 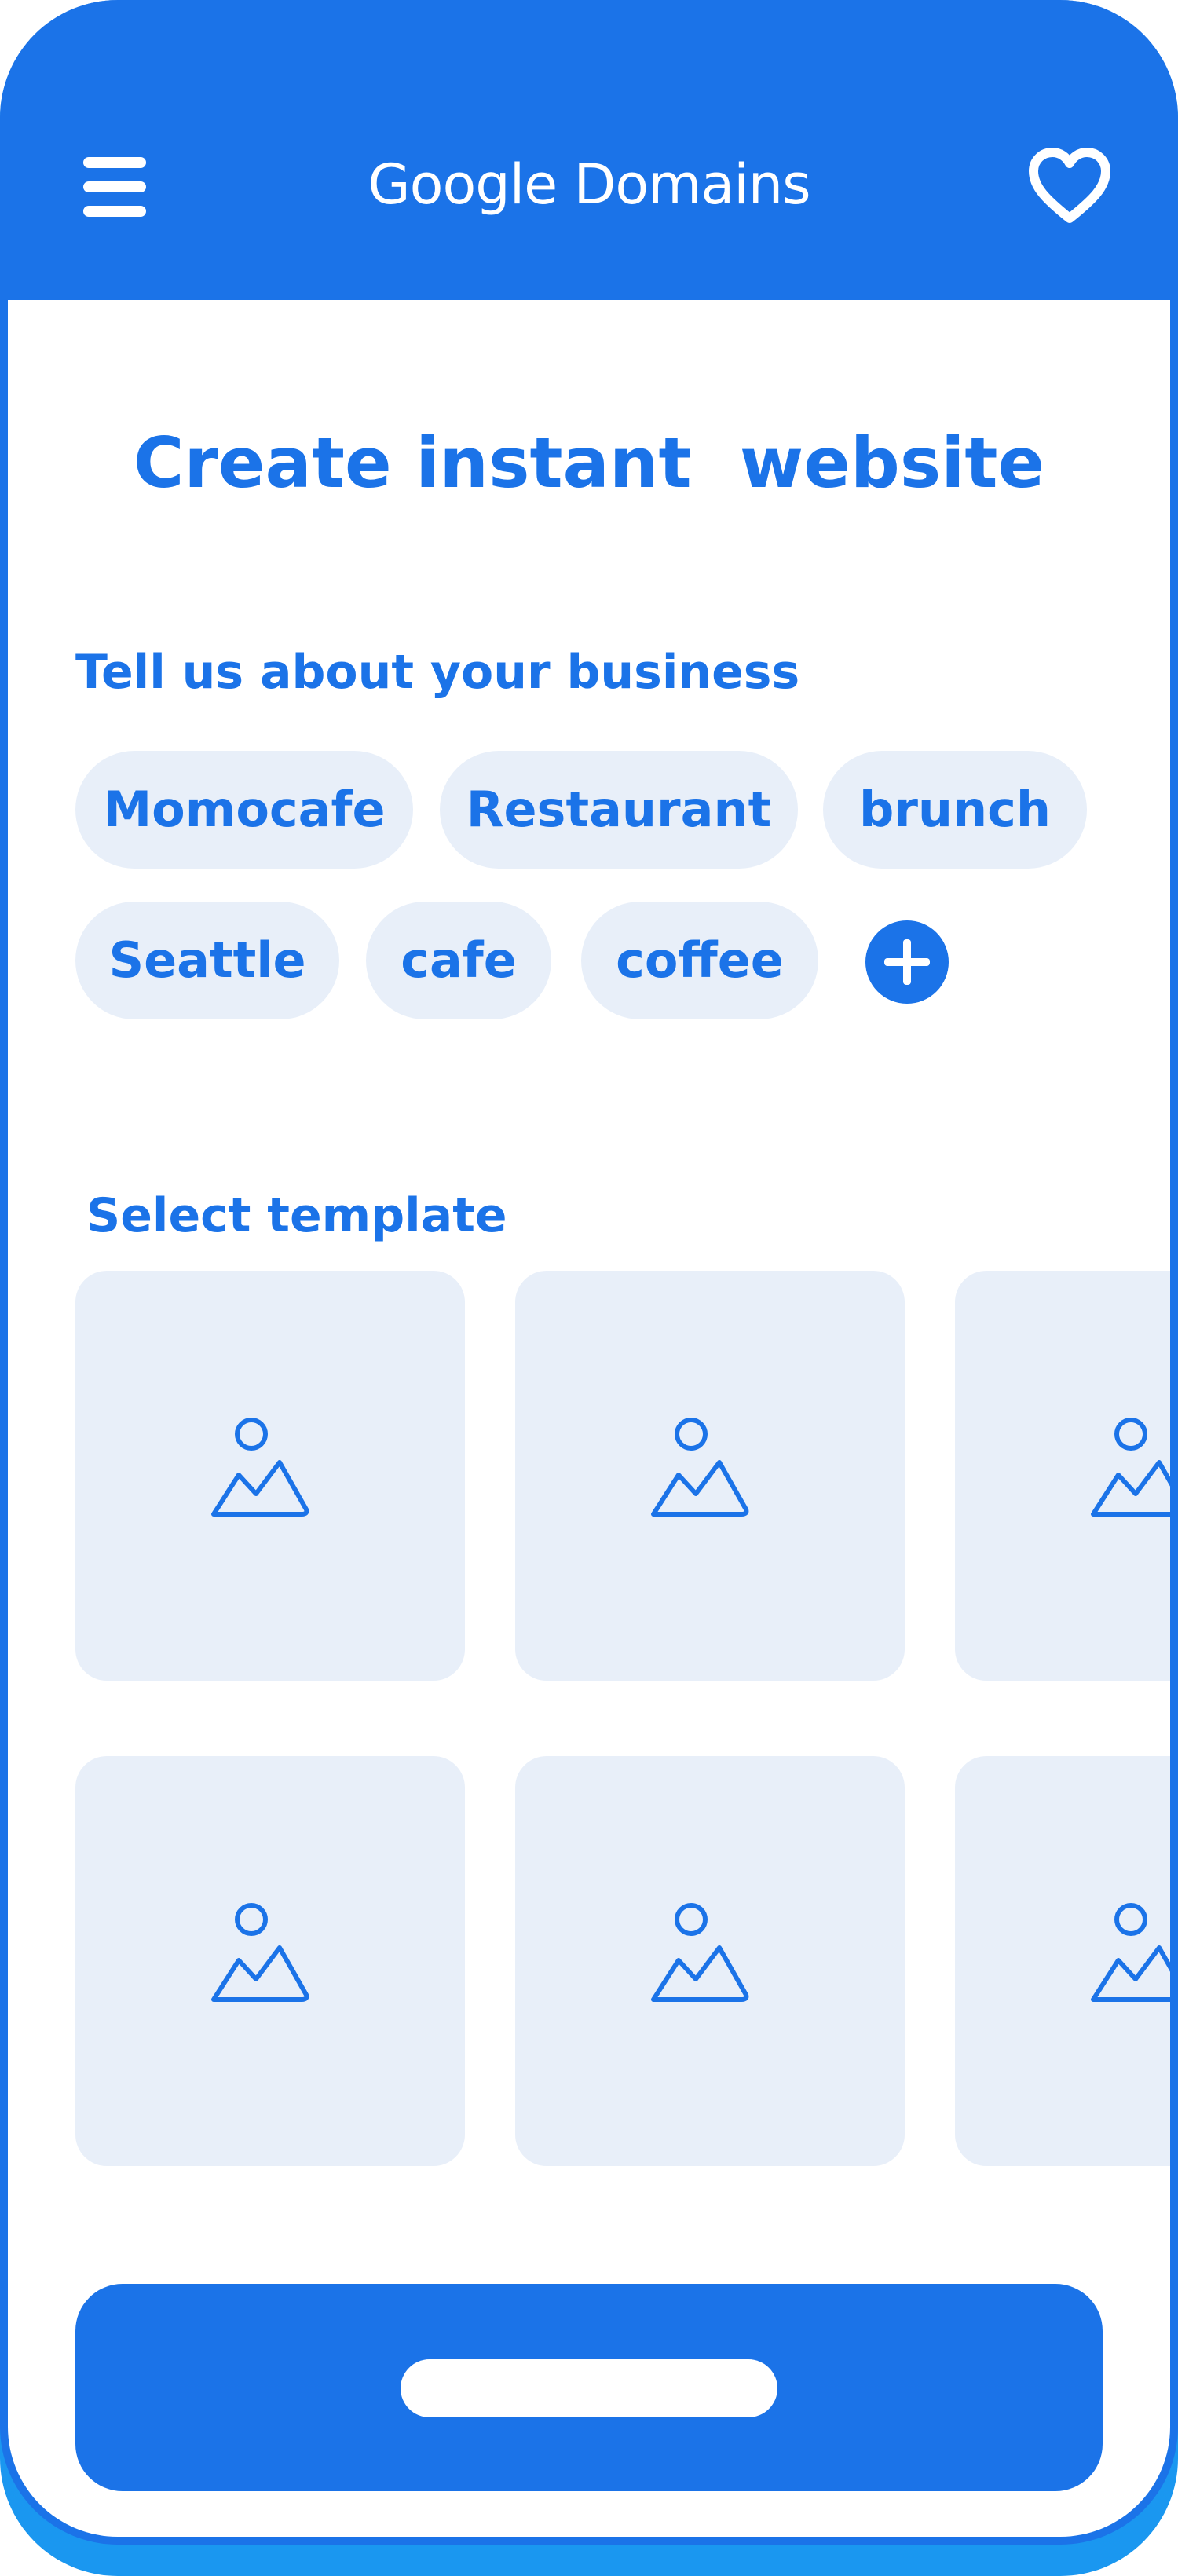 What do you see at coordinates (699, 961) in the screenshot?
I see `tag-chip-coffee: coffee` at bounding box center [699, 961].